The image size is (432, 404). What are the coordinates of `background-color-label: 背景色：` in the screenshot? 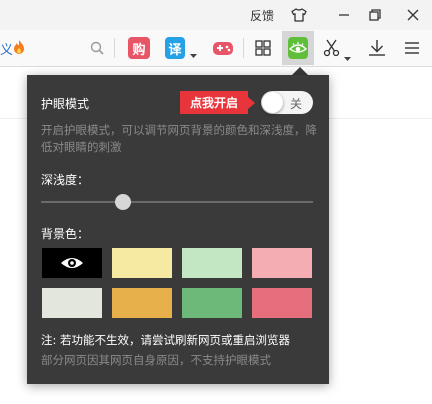 It's located at (65, 234).